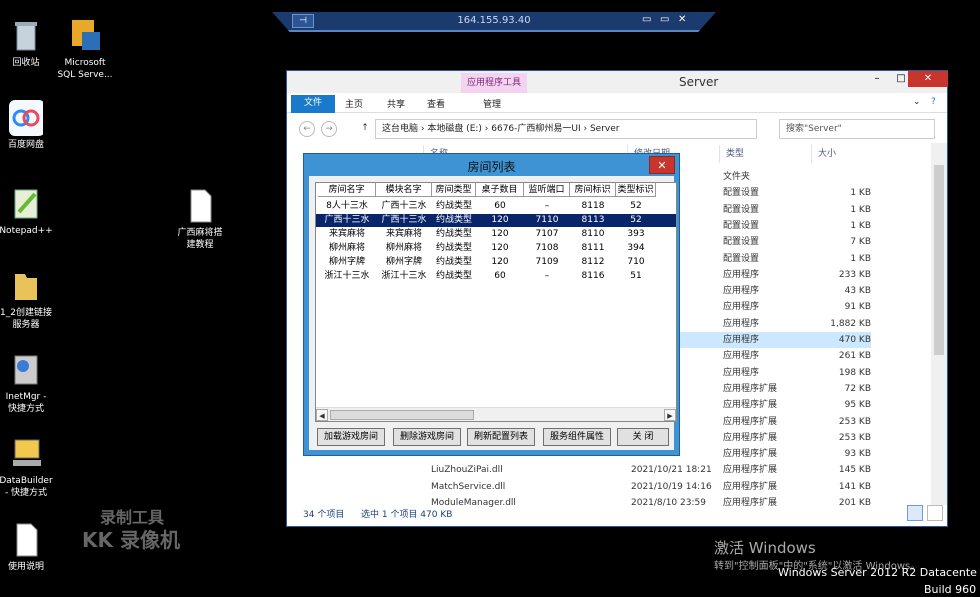  What do you see at coordinates (496, 248) in the screenshot?
I see `room-row: 柳州麻将 柳州麻将 约战类型 120 7108 8111 394` at bounding box center [496, 248].